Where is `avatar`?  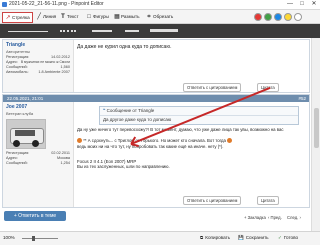
avatar is located at coordinates (26, 134).